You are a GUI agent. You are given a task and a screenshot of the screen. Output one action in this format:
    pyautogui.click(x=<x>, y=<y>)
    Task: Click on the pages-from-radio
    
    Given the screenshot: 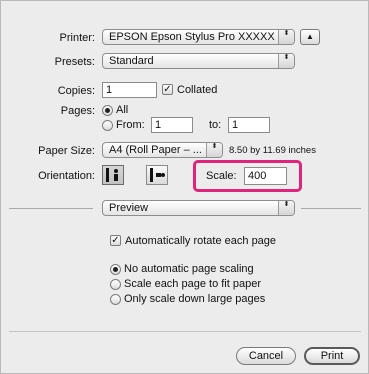 What is the action you would take?
    pyautogui.click(x=107, y=125)
    